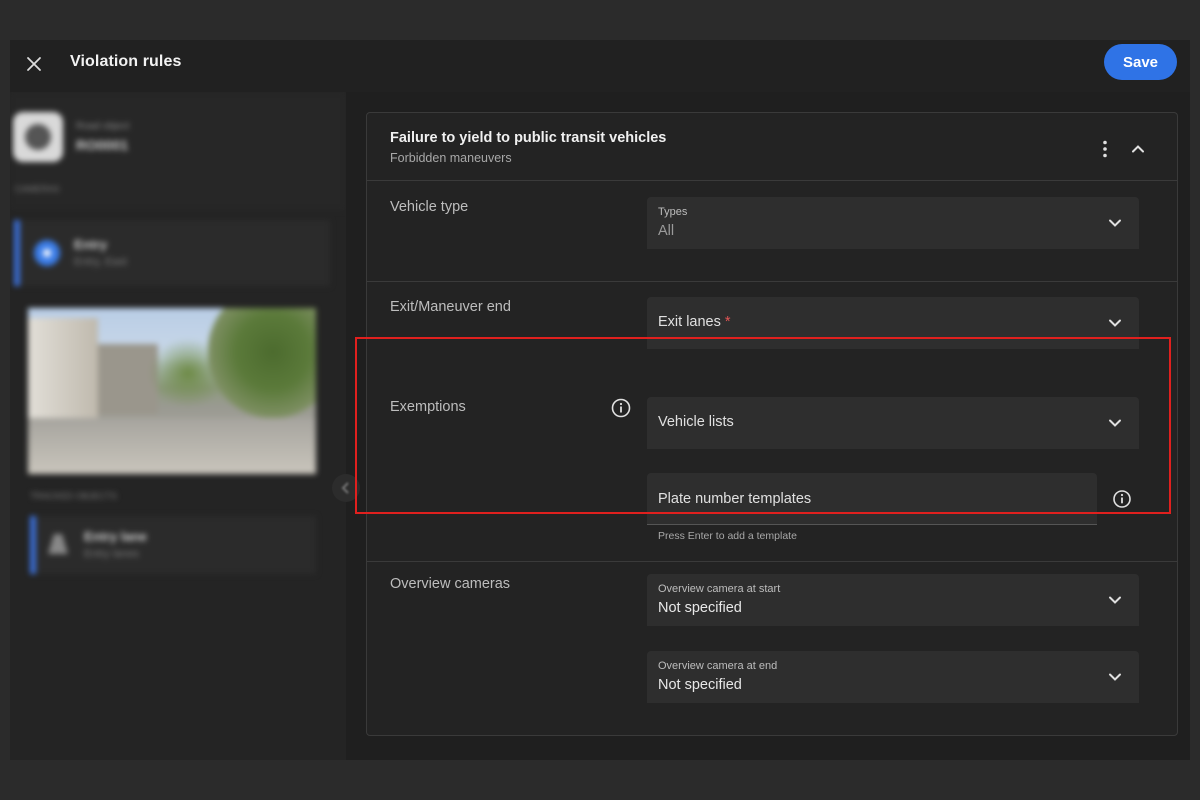 The image size is (1200, 800). I want to click on exemptions-info-button, so click(621, 408).